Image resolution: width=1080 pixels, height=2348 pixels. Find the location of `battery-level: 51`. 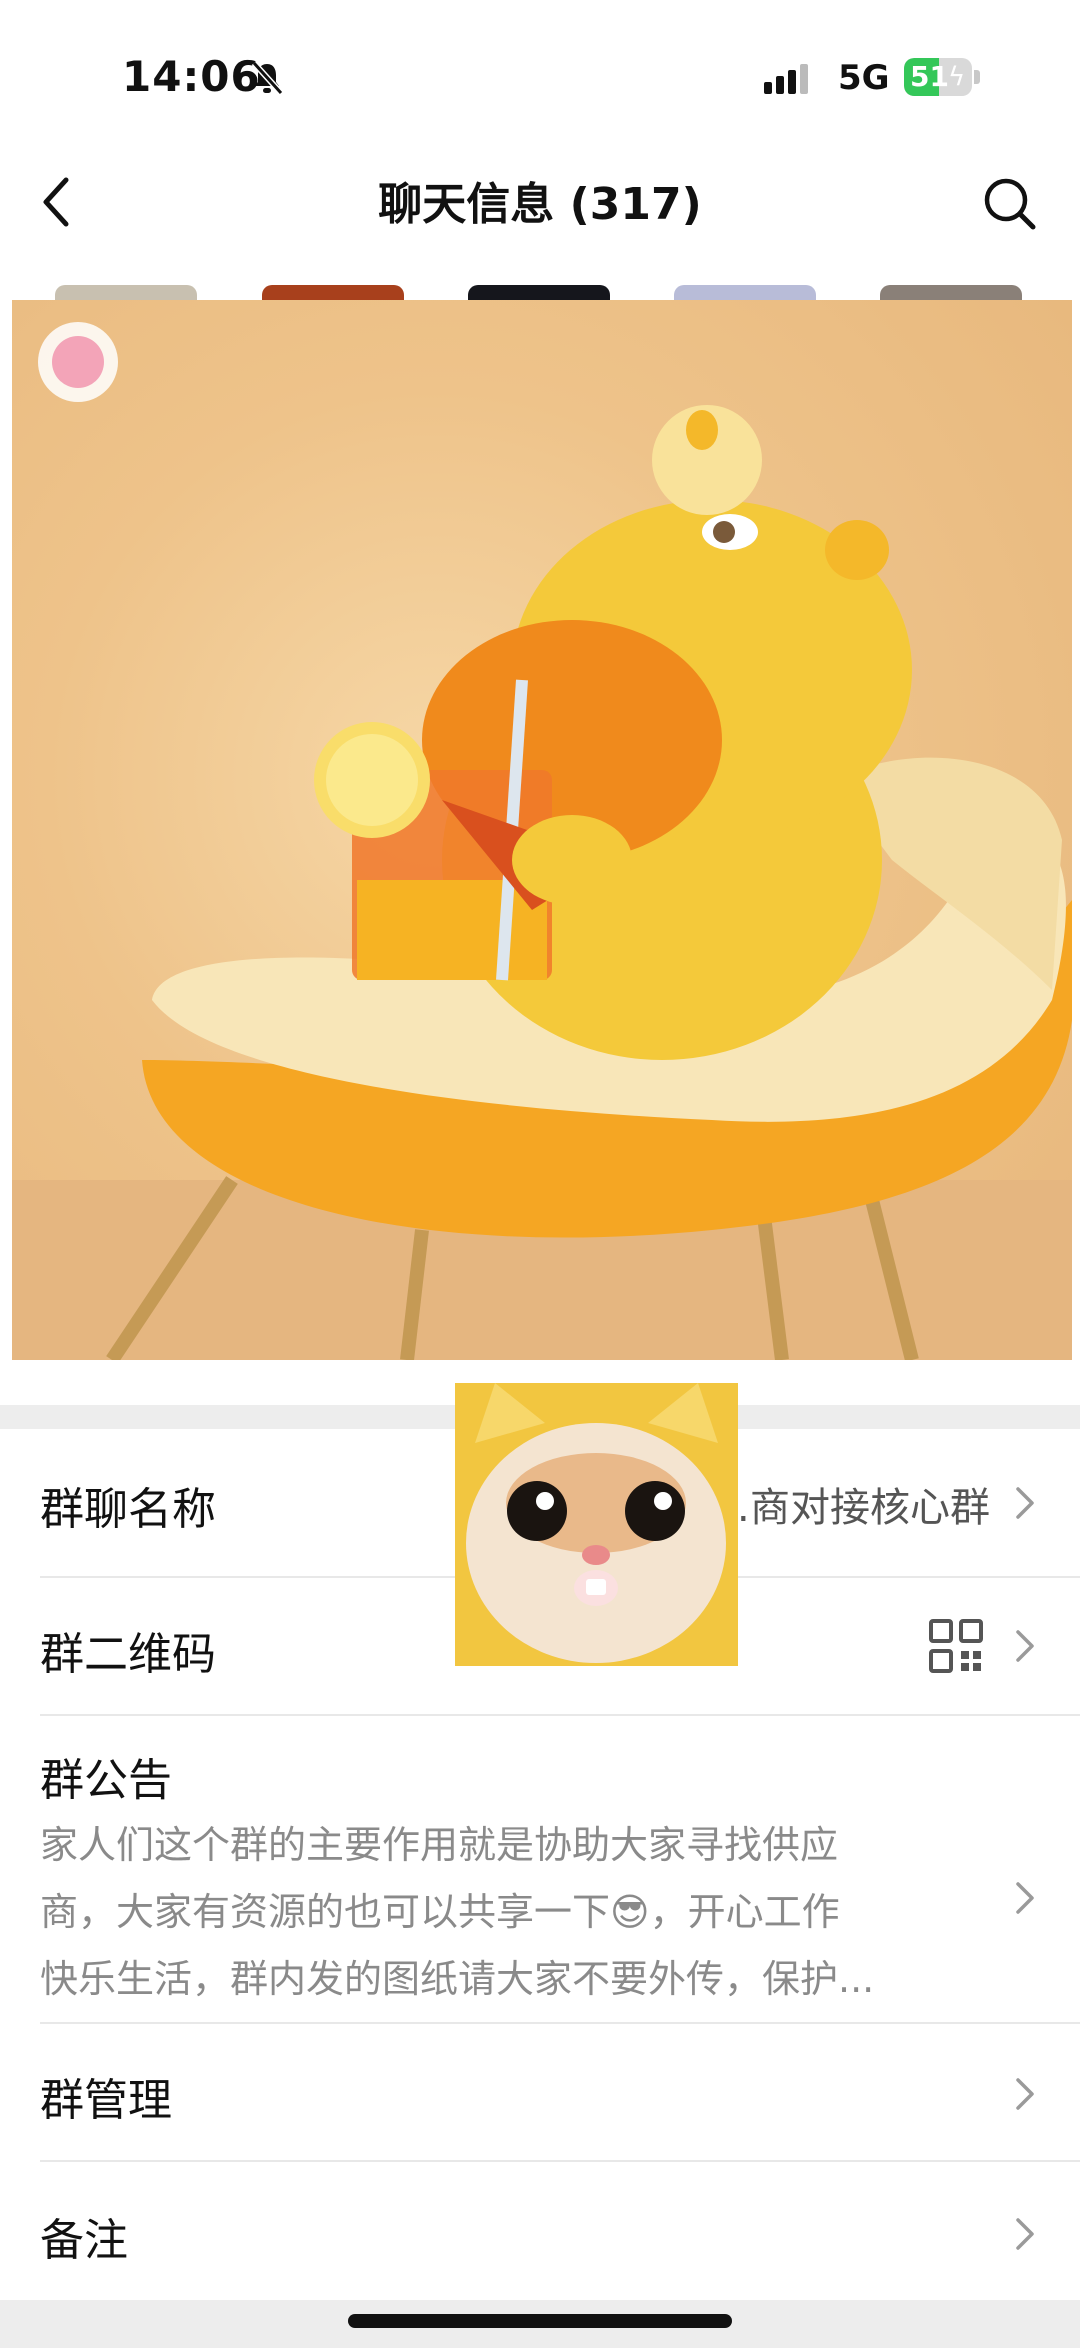

battery-level: 51 is located at coordinates (929, 76).